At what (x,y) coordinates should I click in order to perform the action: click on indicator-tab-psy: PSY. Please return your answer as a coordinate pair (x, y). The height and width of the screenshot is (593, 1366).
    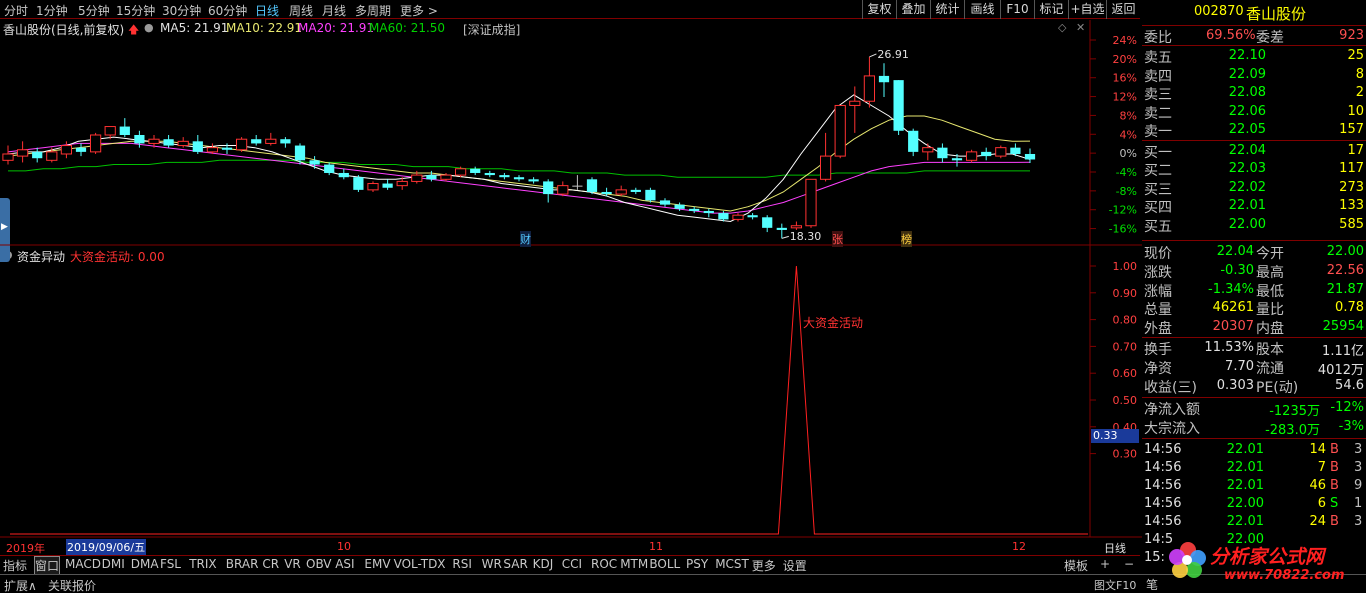
    Looking at the image, I should click on (697, 564).